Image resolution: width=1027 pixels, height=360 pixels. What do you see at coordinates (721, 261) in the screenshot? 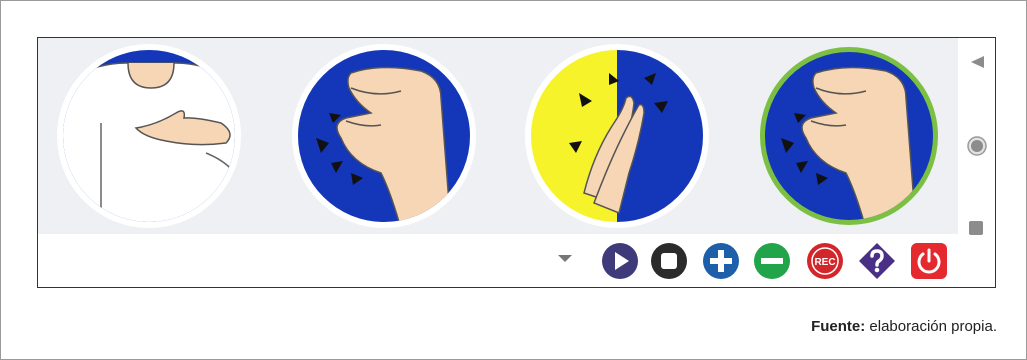
I see `plus-icon` at bounding box center [721, 261].